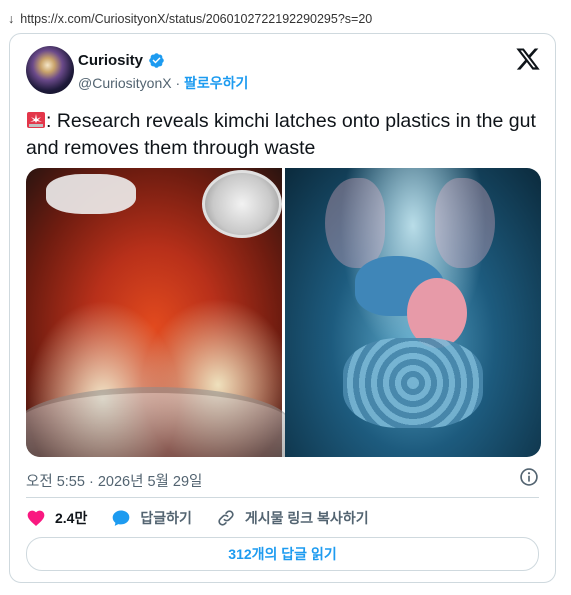 This screenshot has height=595, width=571. Describe the element at coordinates (528, 59) in the screenshot. I see `x-logo-icon` at that location.